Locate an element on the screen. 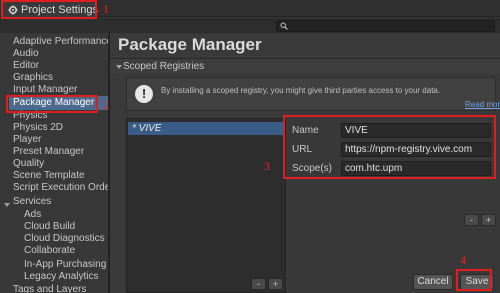 This screenshot has width=500, height=293. sidebar-item-in-app-purchasing: In-App Purchasing is located at coordinates (65, 265).